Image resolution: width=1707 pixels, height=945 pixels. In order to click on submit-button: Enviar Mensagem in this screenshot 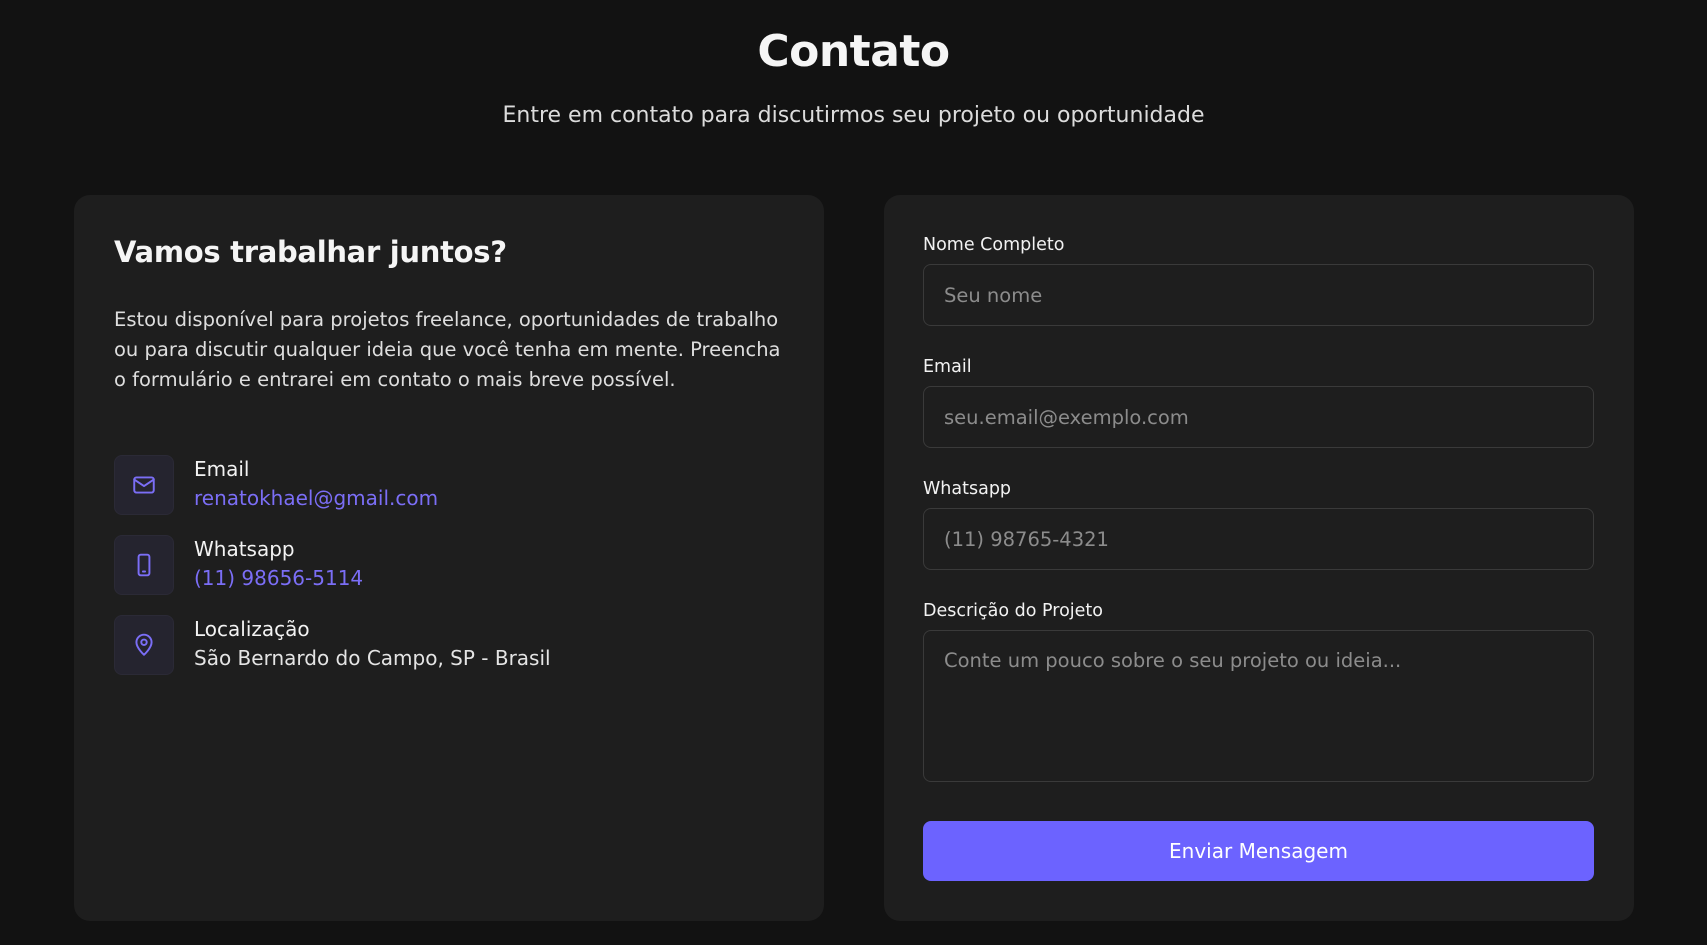, I will do `click(1258, 851)`.